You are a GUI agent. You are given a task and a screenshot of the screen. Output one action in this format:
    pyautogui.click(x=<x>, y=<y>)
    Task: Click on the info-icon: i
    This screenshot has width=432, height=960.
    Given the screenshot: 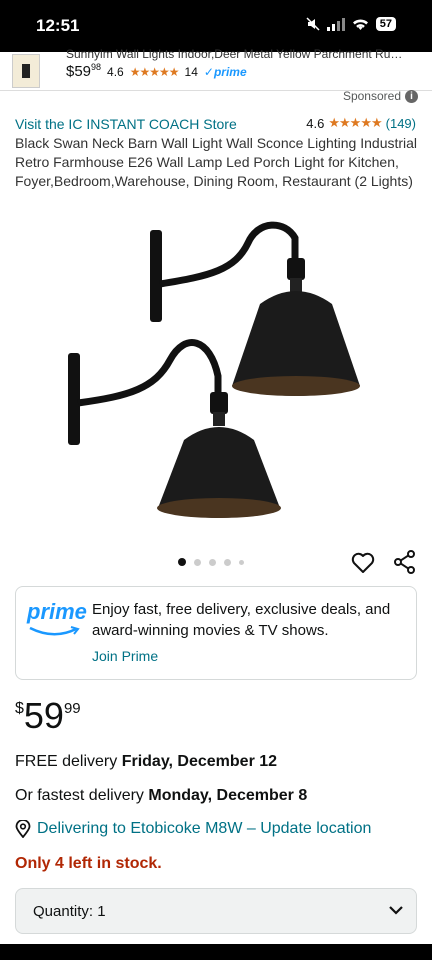 What is the action you would take?
    pyautogui.click(x=411, y=96)
    